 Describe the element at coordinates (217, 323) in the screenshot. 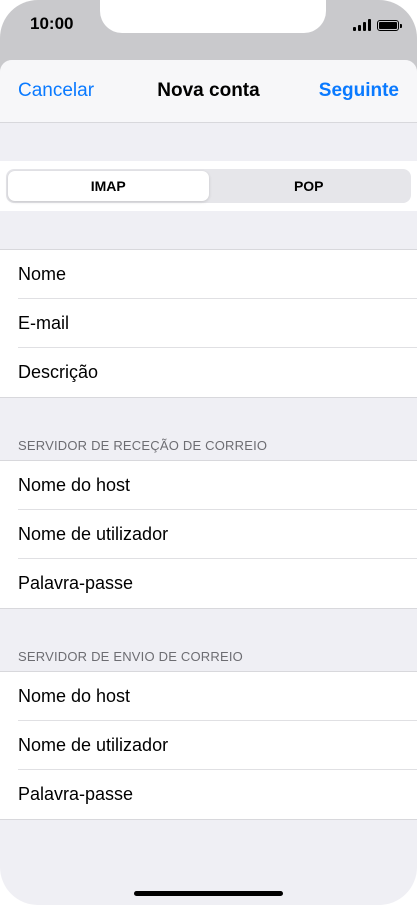

I see `email-field: E-mail` at that location.